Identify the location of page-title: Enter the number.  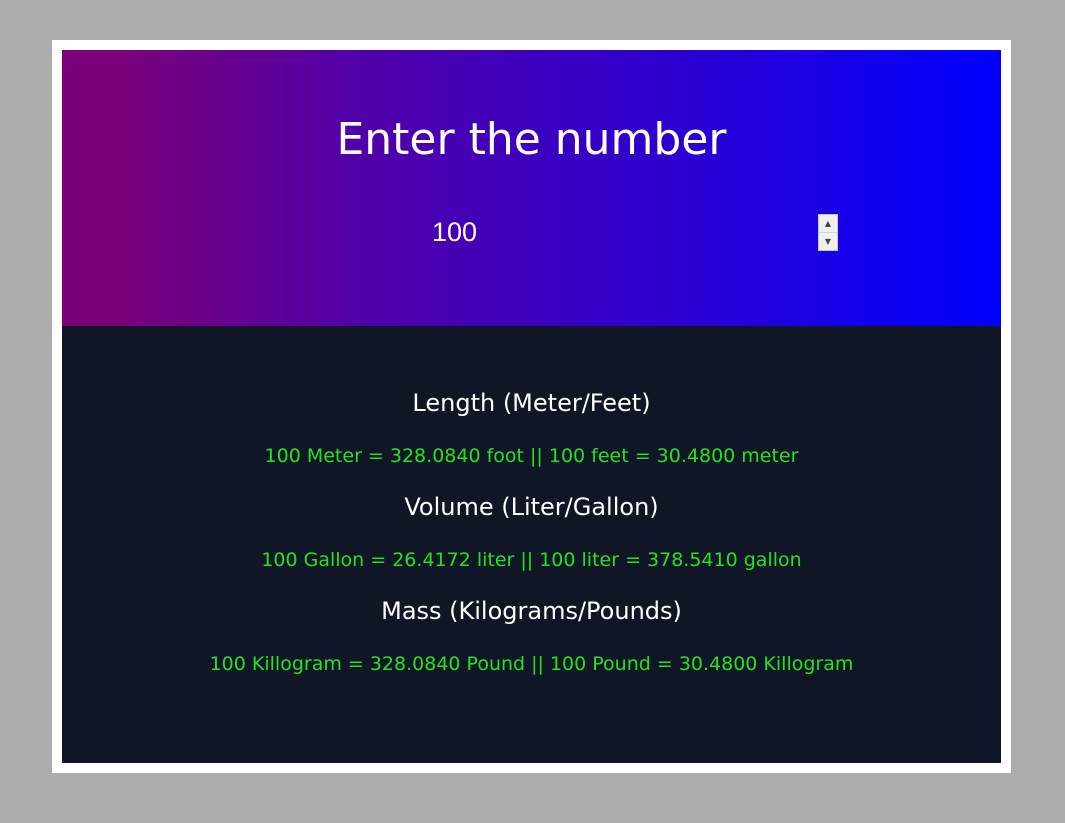
(531, 139).